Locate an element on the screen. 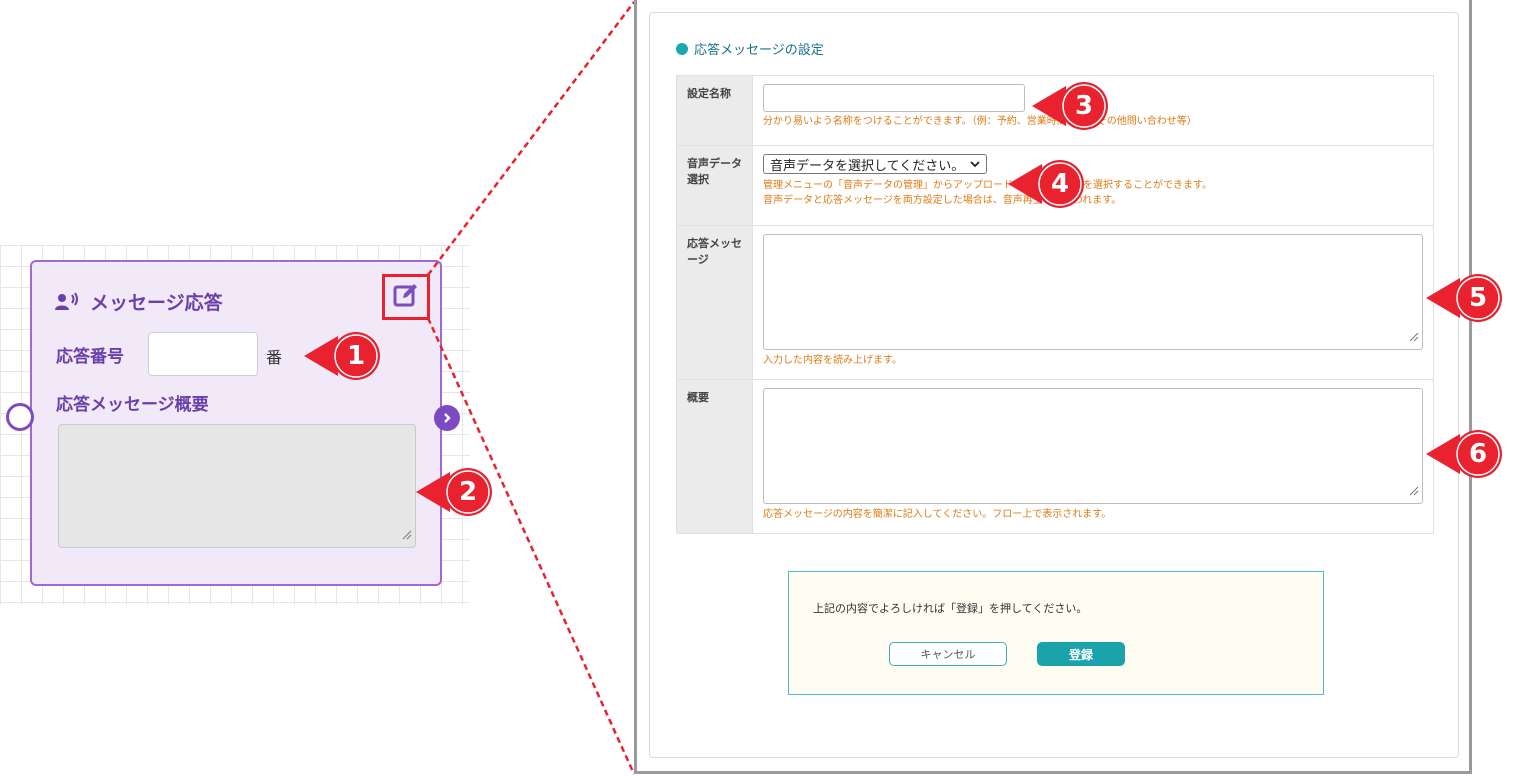 The width and height of the screenshot is (1516, 776). audio-select-value: 音声データを選択してください。 is located at coordinates (867, 166).